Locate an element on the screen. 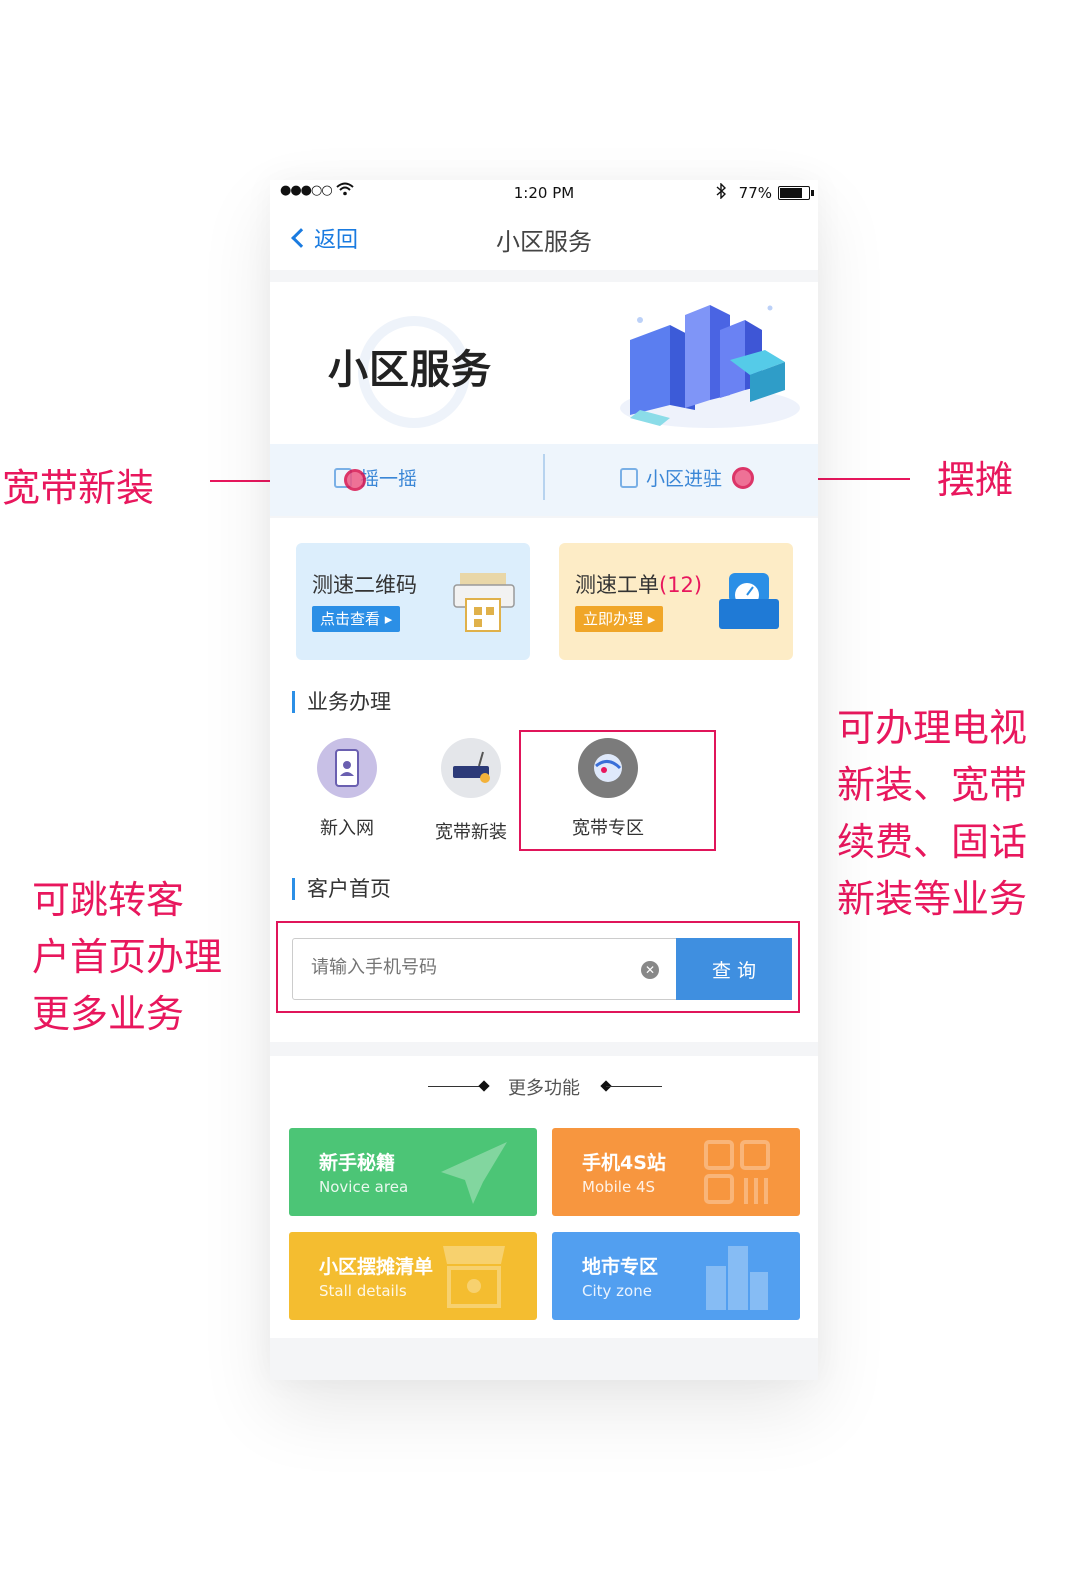  order-count: (12) is located at coordinates (681, 585).